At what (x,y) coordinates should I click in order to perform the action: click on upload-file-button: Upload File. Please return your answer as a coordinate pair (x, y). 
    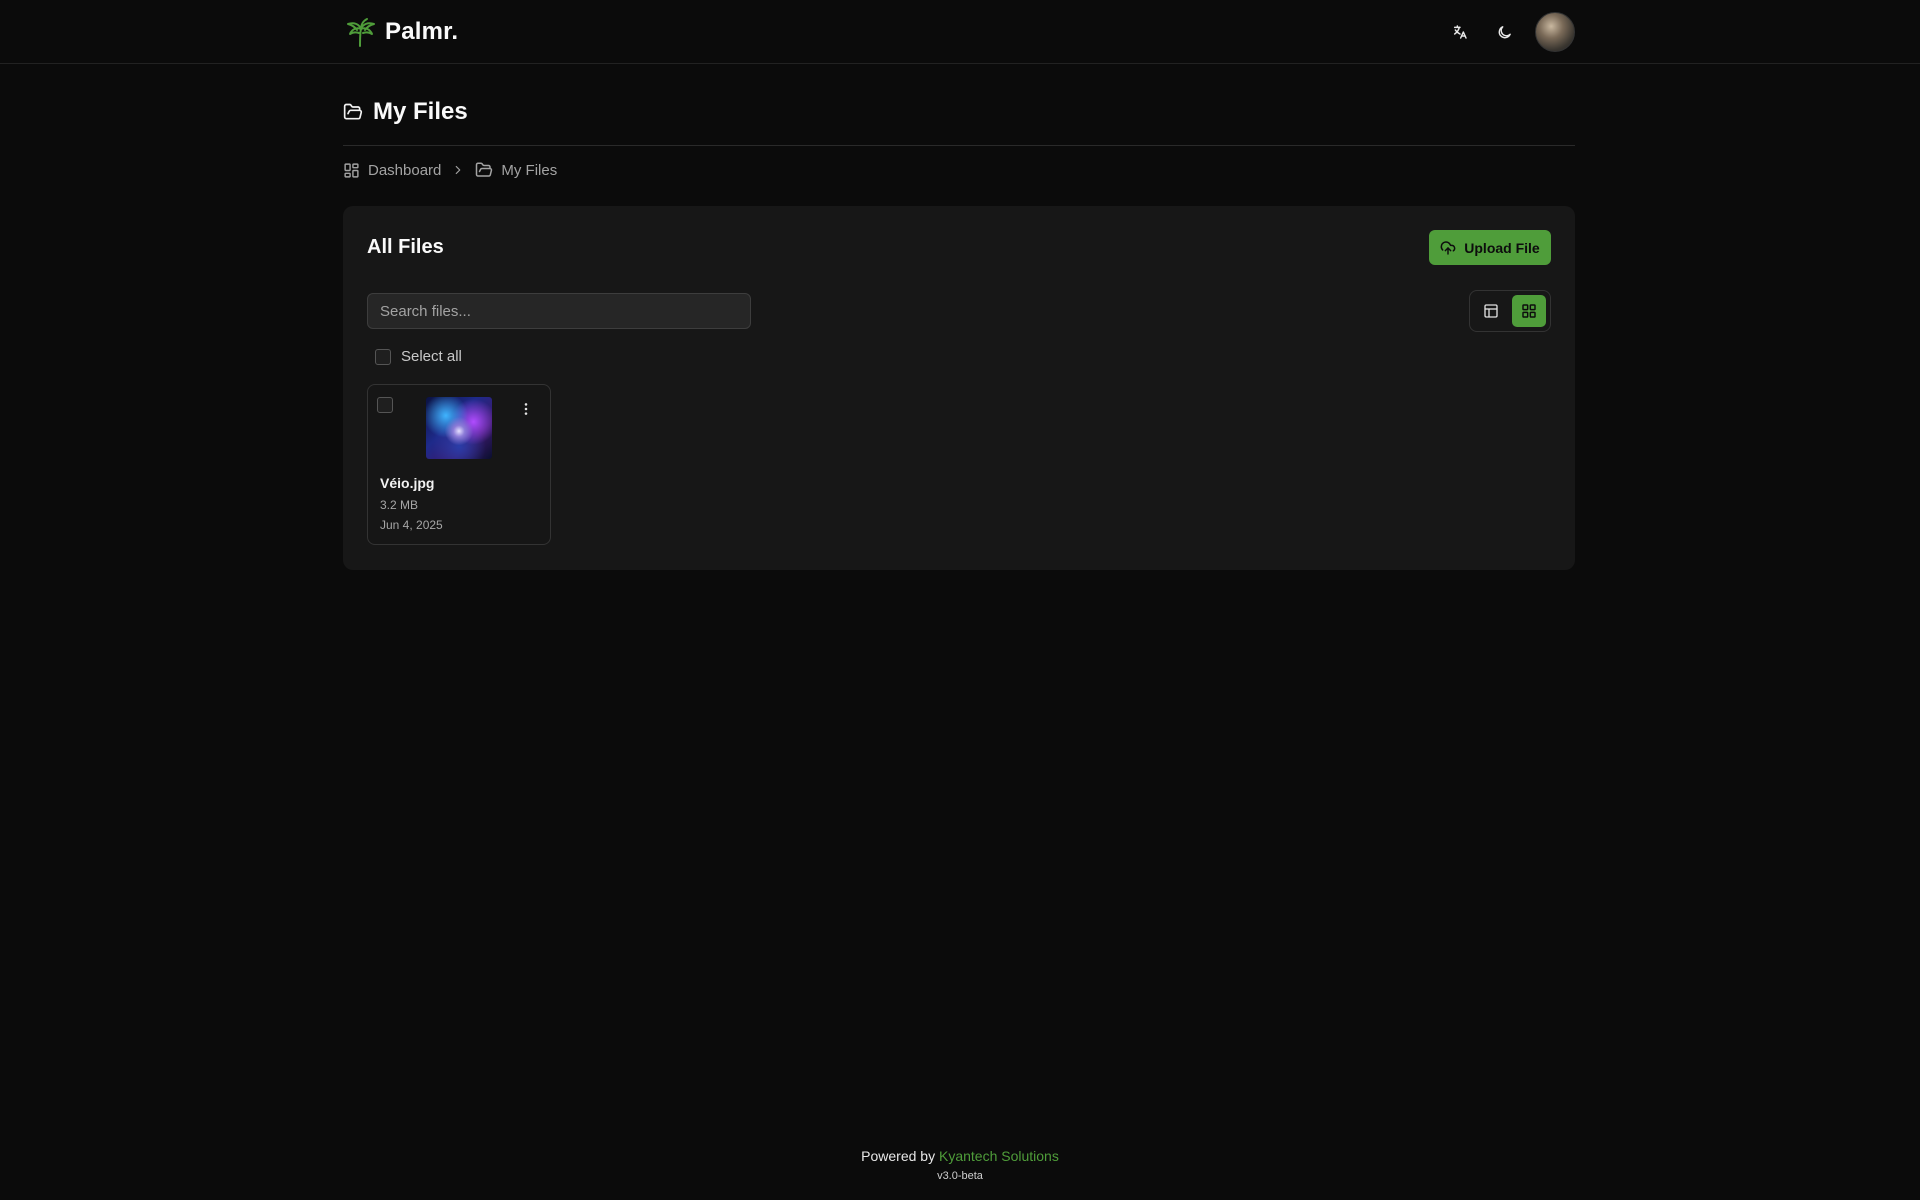
    Looking at the image, I should click on (1490, 247).